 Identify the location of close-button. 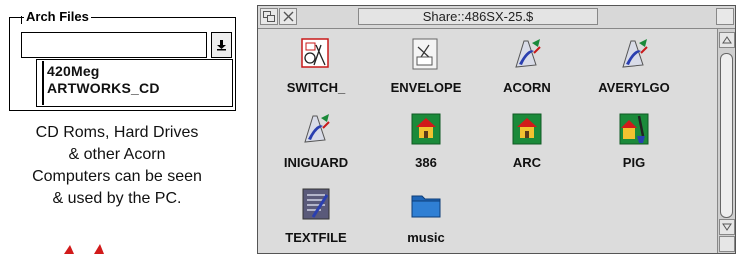
(288, 16).